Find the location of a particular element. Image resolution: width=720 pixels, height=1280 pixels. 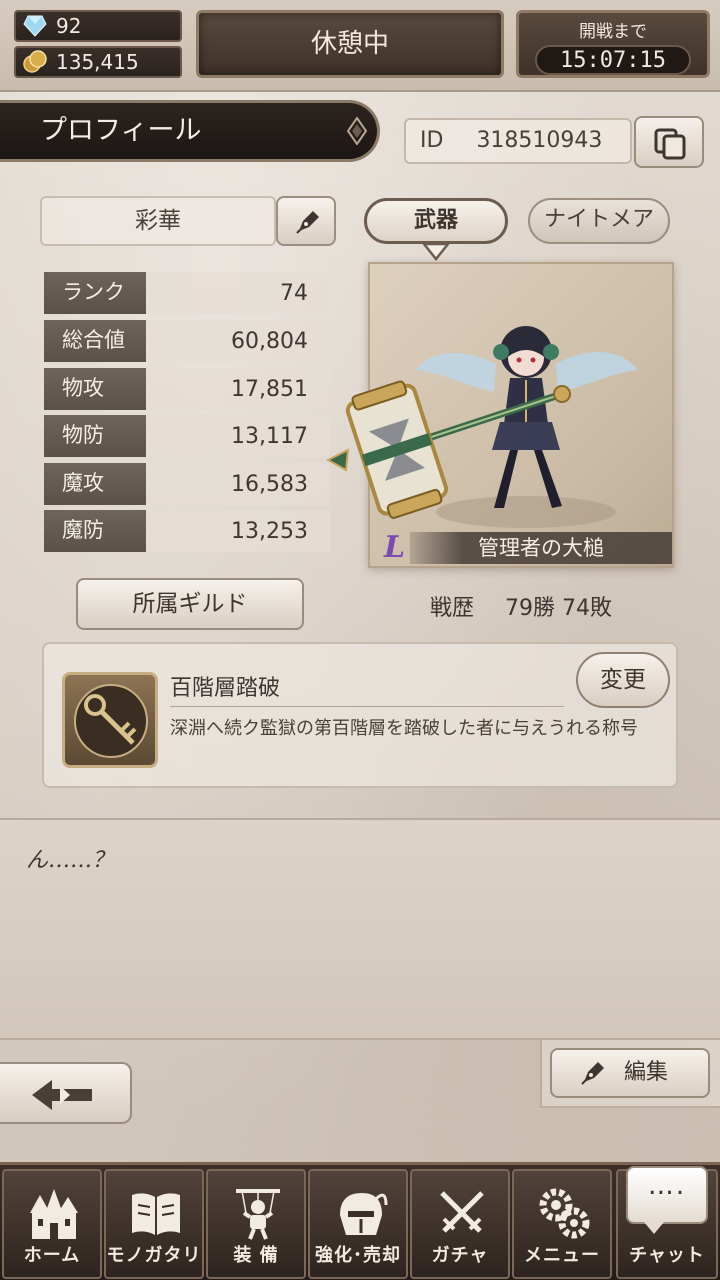

gem-counter: 92 is located at coordinates (98, 26).